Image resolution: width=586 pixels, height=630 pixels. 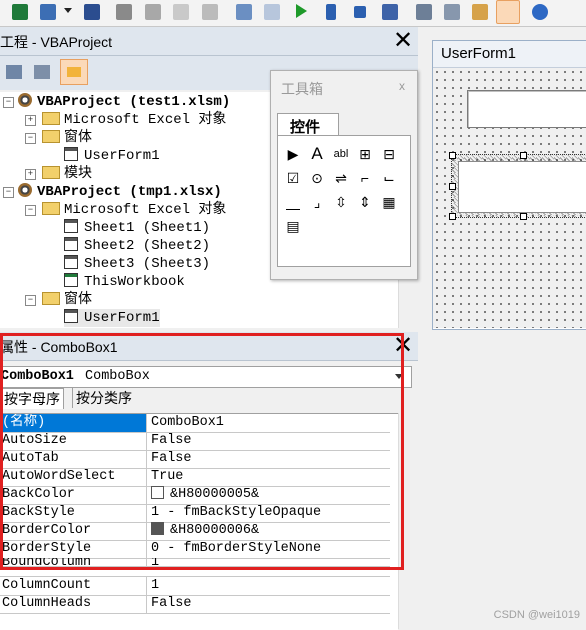 I want to click on property-row-bordercolor: BorderColor &H80000006&, so click(x=195, y=531).